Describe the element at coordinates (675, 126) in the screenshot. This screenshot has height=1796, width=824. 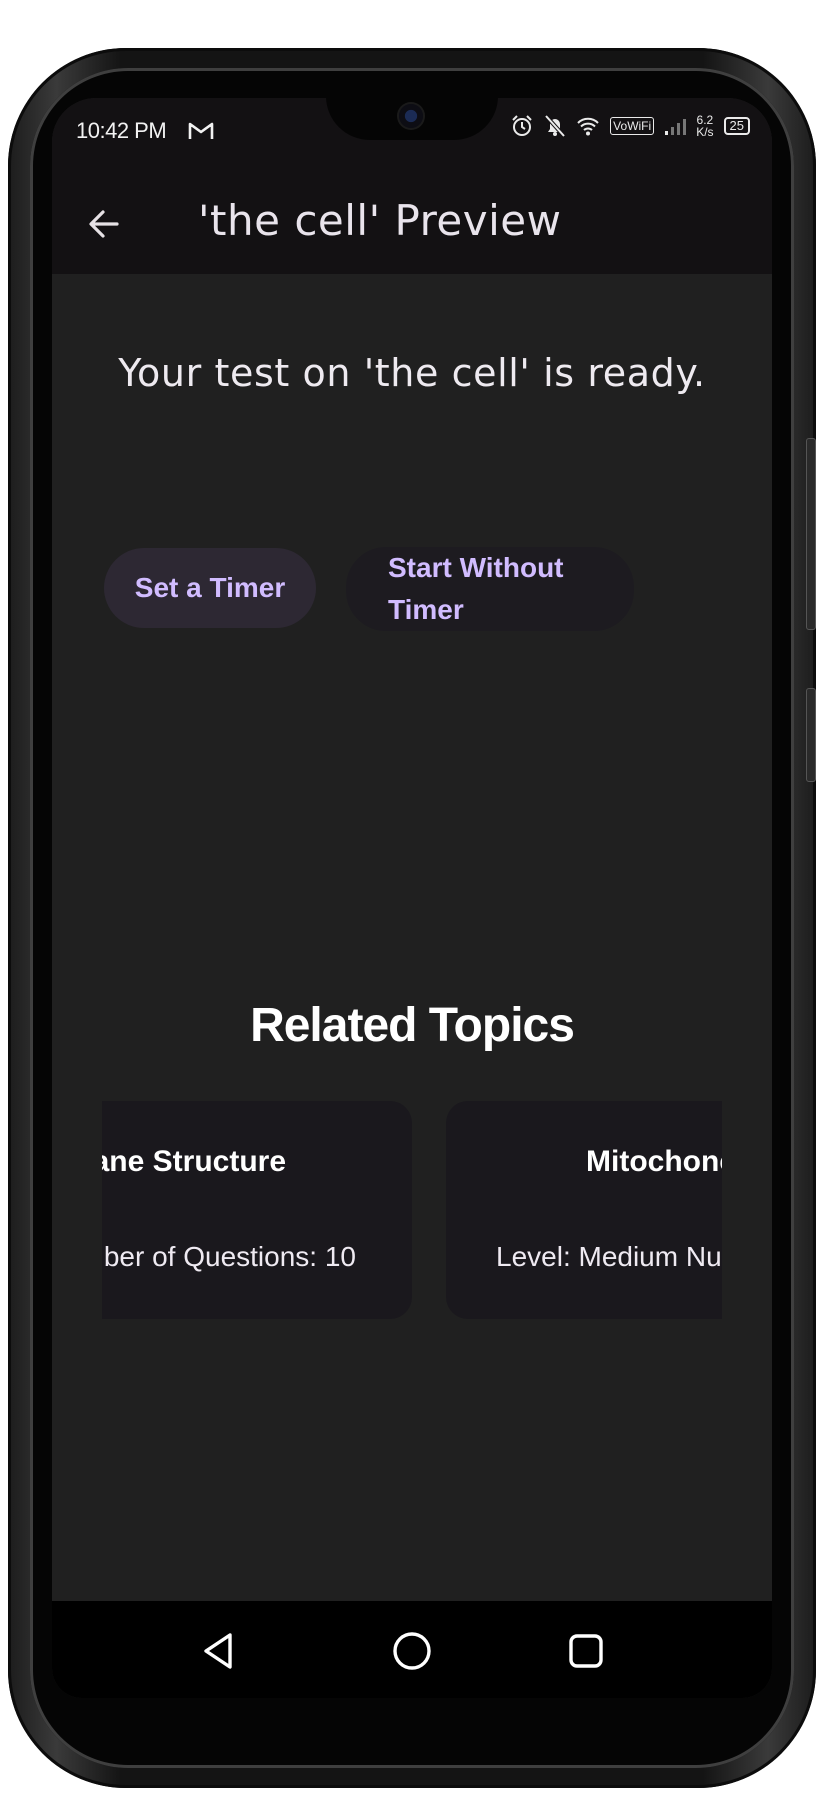
I see `signal-icon` at that location.